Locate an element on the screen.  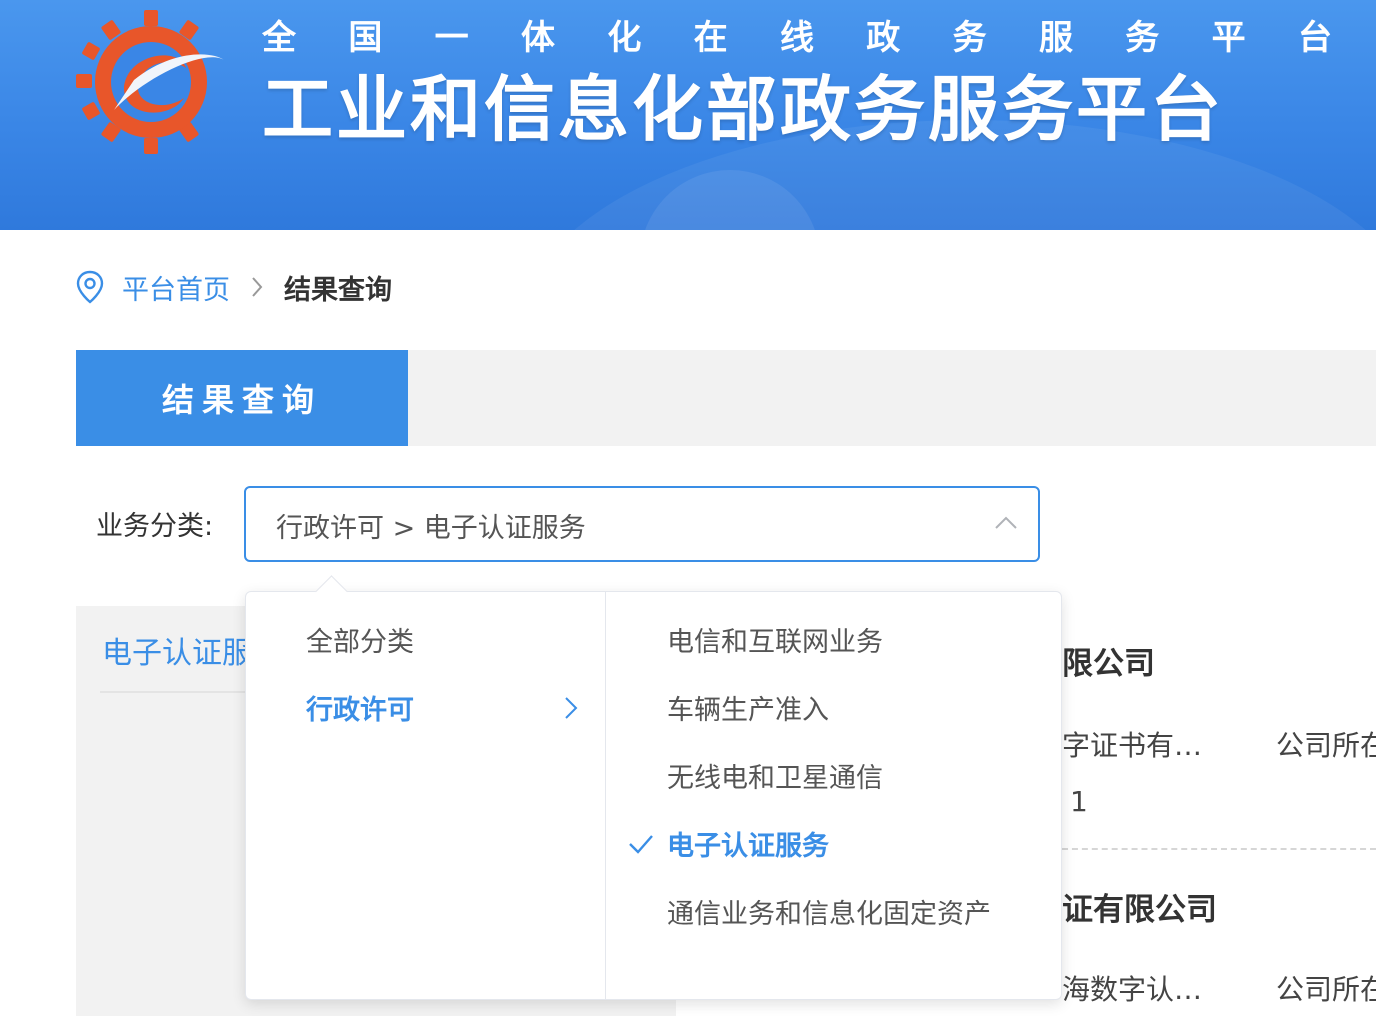
banner-subtitle-char: 在 is located at coordinates (710, 37).